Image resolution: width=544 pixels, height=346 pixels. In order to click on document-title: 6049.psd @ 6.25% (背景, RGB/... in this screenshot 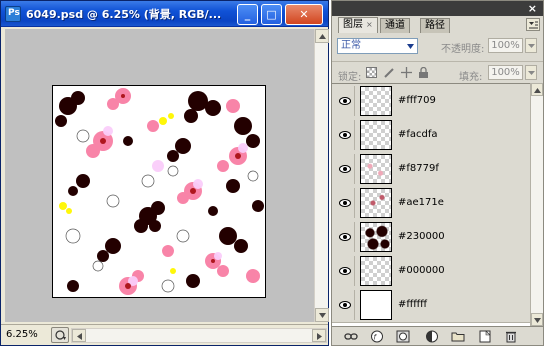, I will do `click(124, 14)`.